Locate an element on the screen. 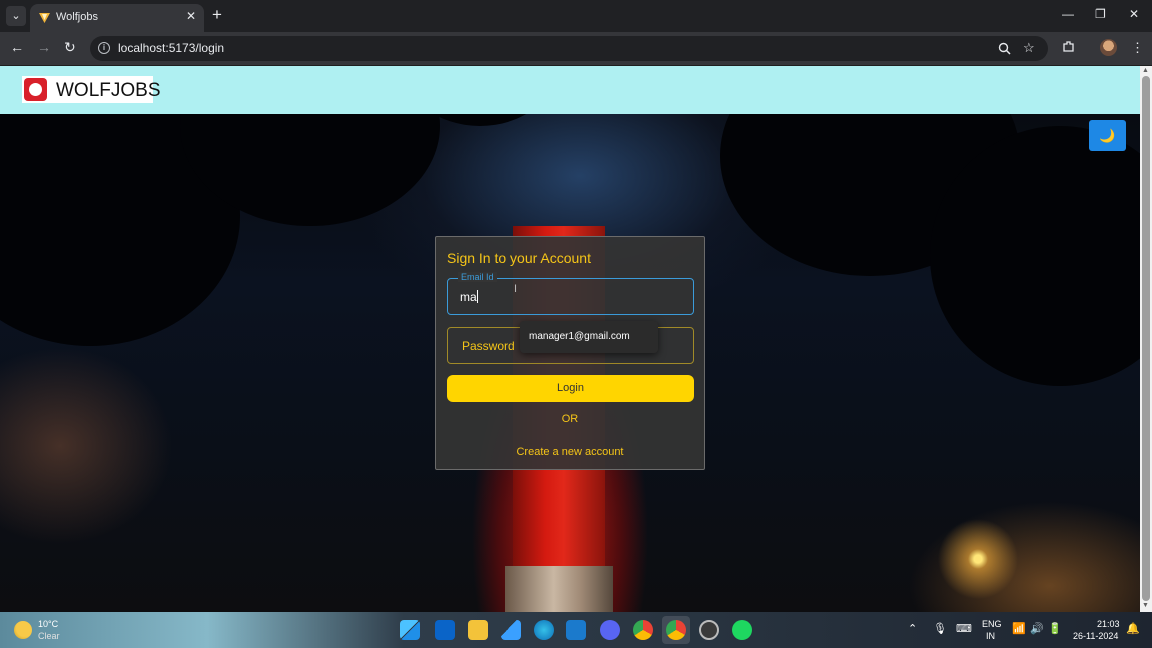 Image resolution: width=1152 pixels, height=648 pixels. minimize-icon: — is located at coordinates (1068, 14).